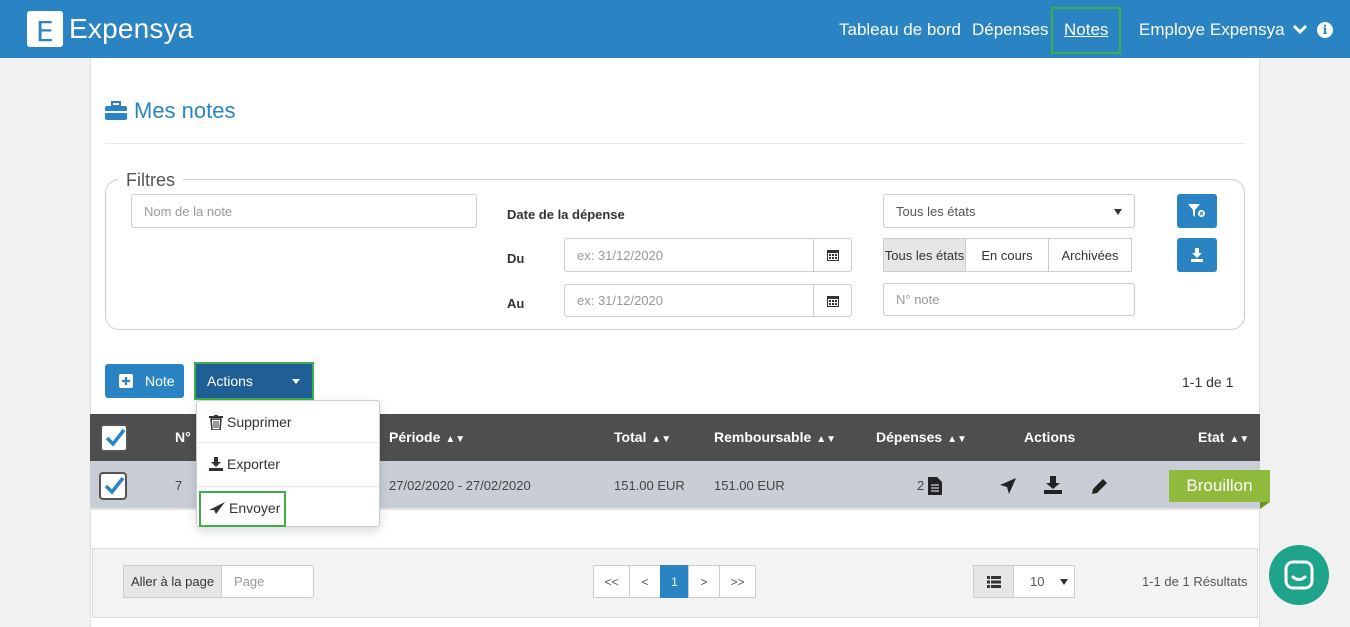  What do you see at coordinates (304, 211) in the screenshot?
I see `note-name-input: Nom de la note` at bounding box center [304, 211].